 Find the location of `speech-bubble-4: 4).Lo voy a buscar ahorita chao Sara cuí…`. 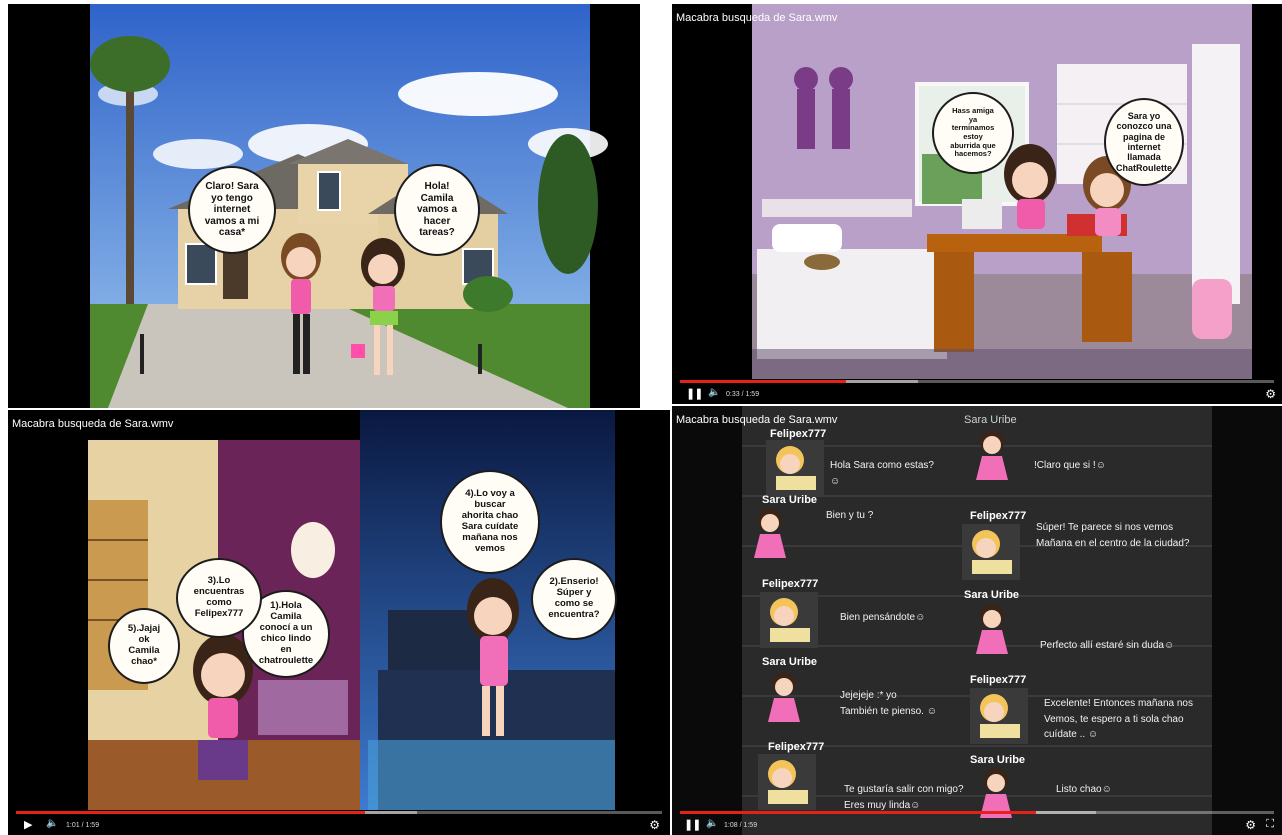

speech-bubble-4: 4).Lo voy a buscar ahorita chao Sara cuí… is located at coordinates (490, 522).